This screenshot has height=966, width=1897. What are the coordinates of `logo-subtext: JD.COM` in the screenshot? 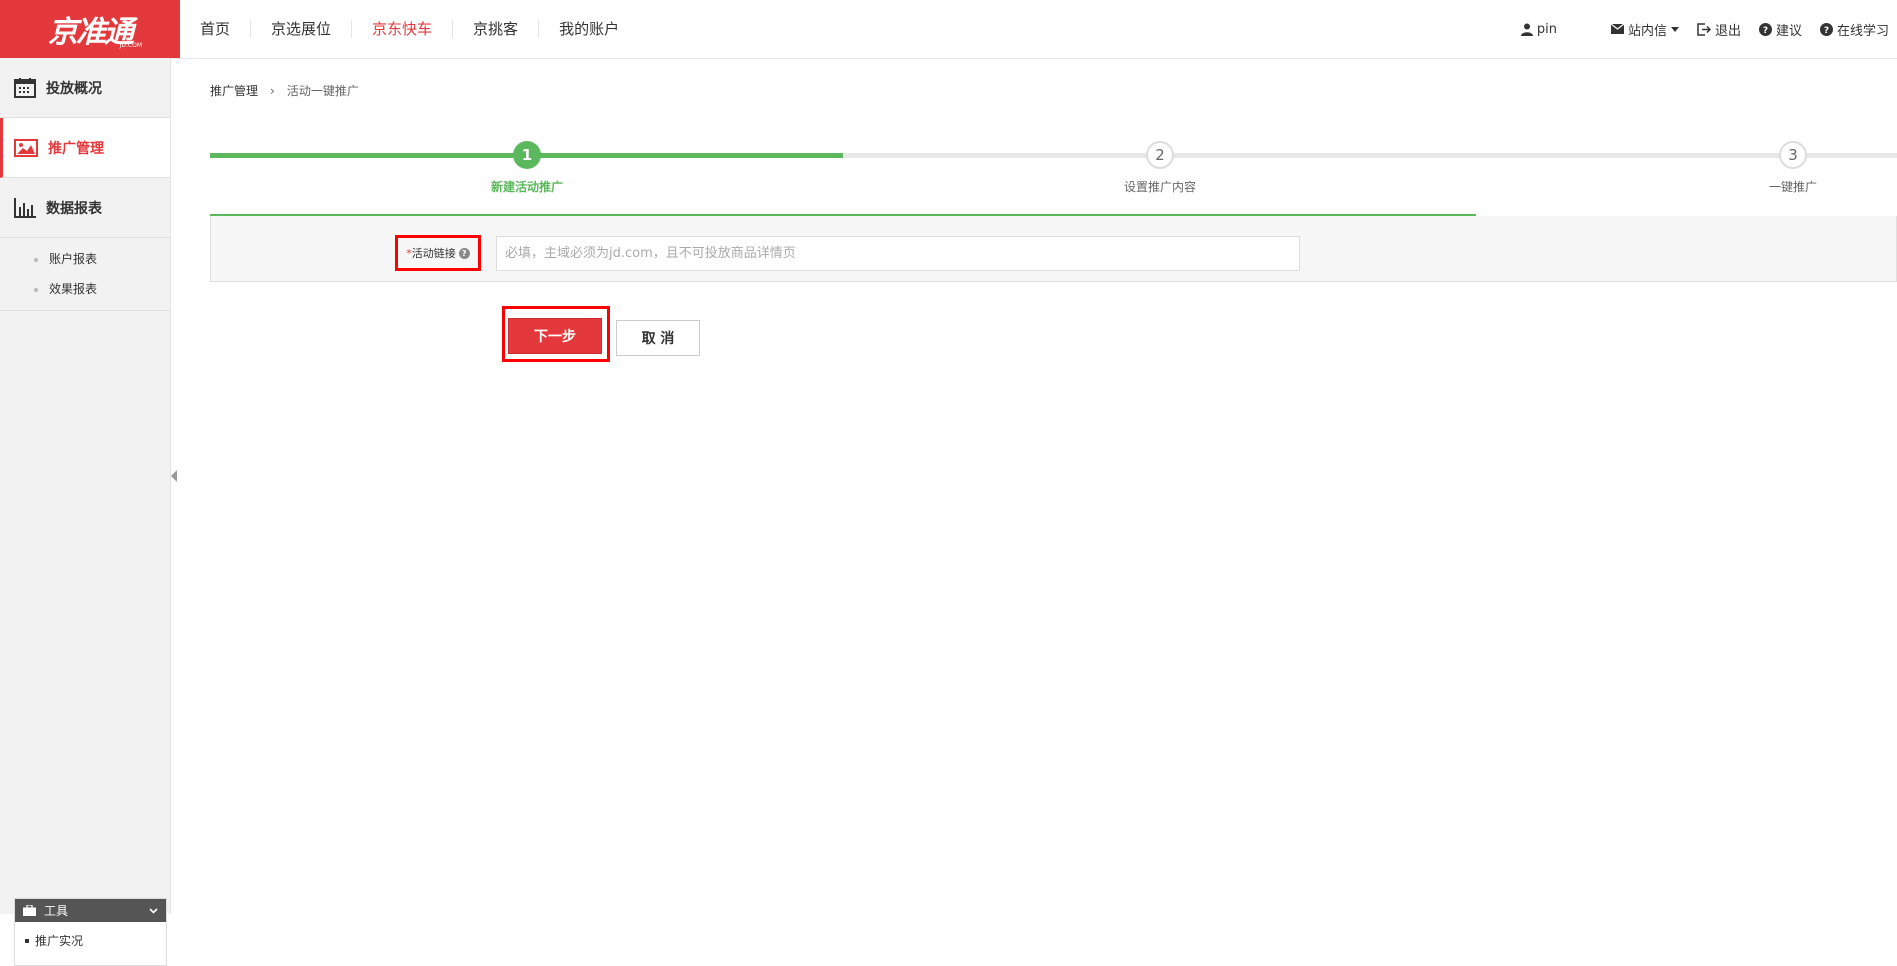 It's located at (130, 45).